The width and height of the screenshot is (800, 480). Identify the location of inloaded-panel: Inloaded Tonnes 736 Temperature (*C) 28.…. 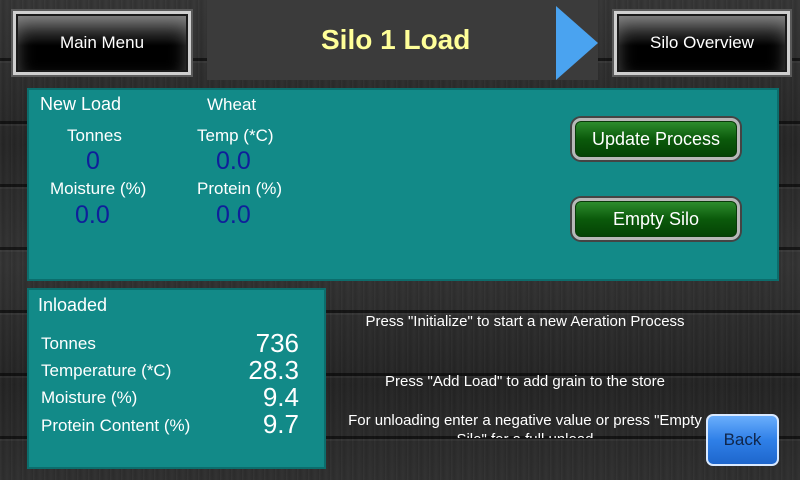
(176, 378).